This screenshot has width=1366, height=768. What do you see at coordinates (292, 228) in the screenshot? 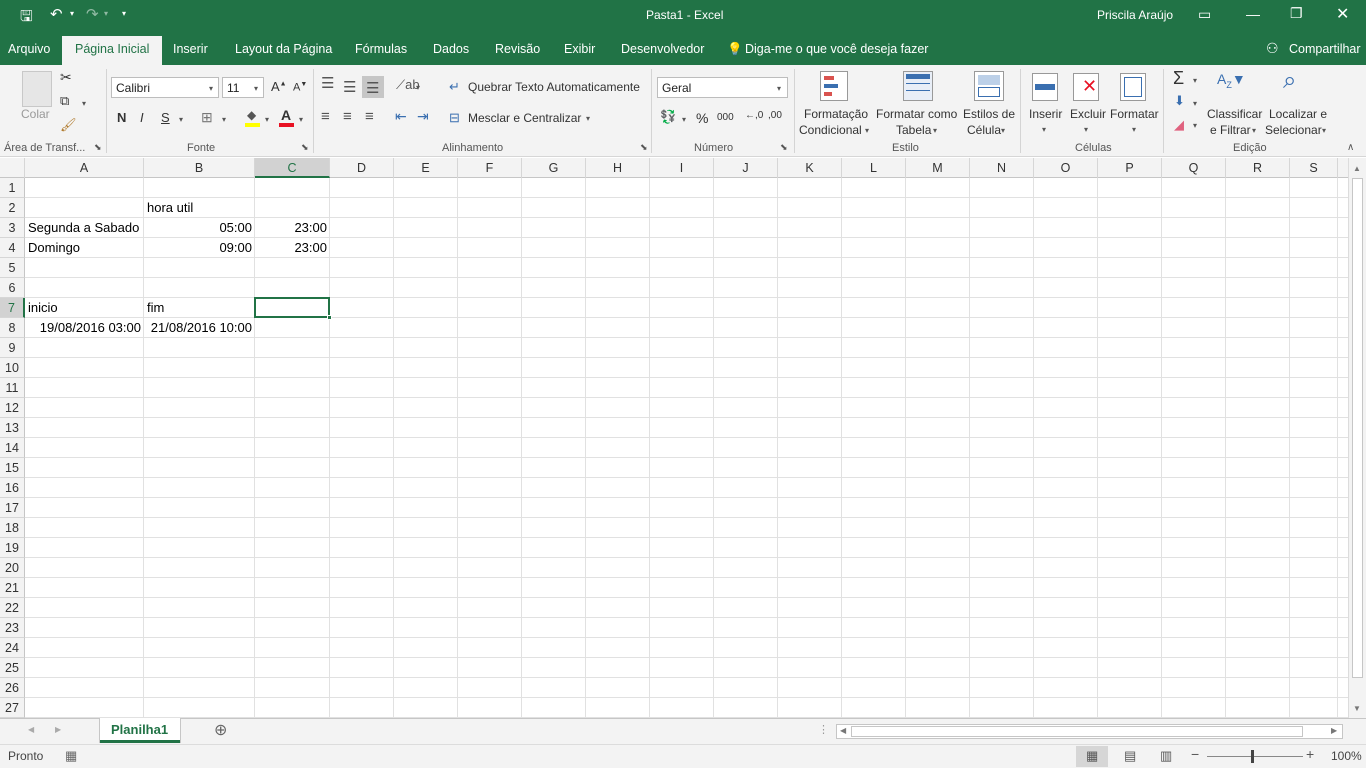
I see `cell-c3: 23:00` at bounding box center [292, 228].